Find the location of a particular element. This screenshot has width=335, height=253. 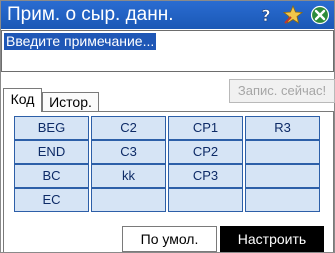

code-cell: END is located at coordinates (51, 152).